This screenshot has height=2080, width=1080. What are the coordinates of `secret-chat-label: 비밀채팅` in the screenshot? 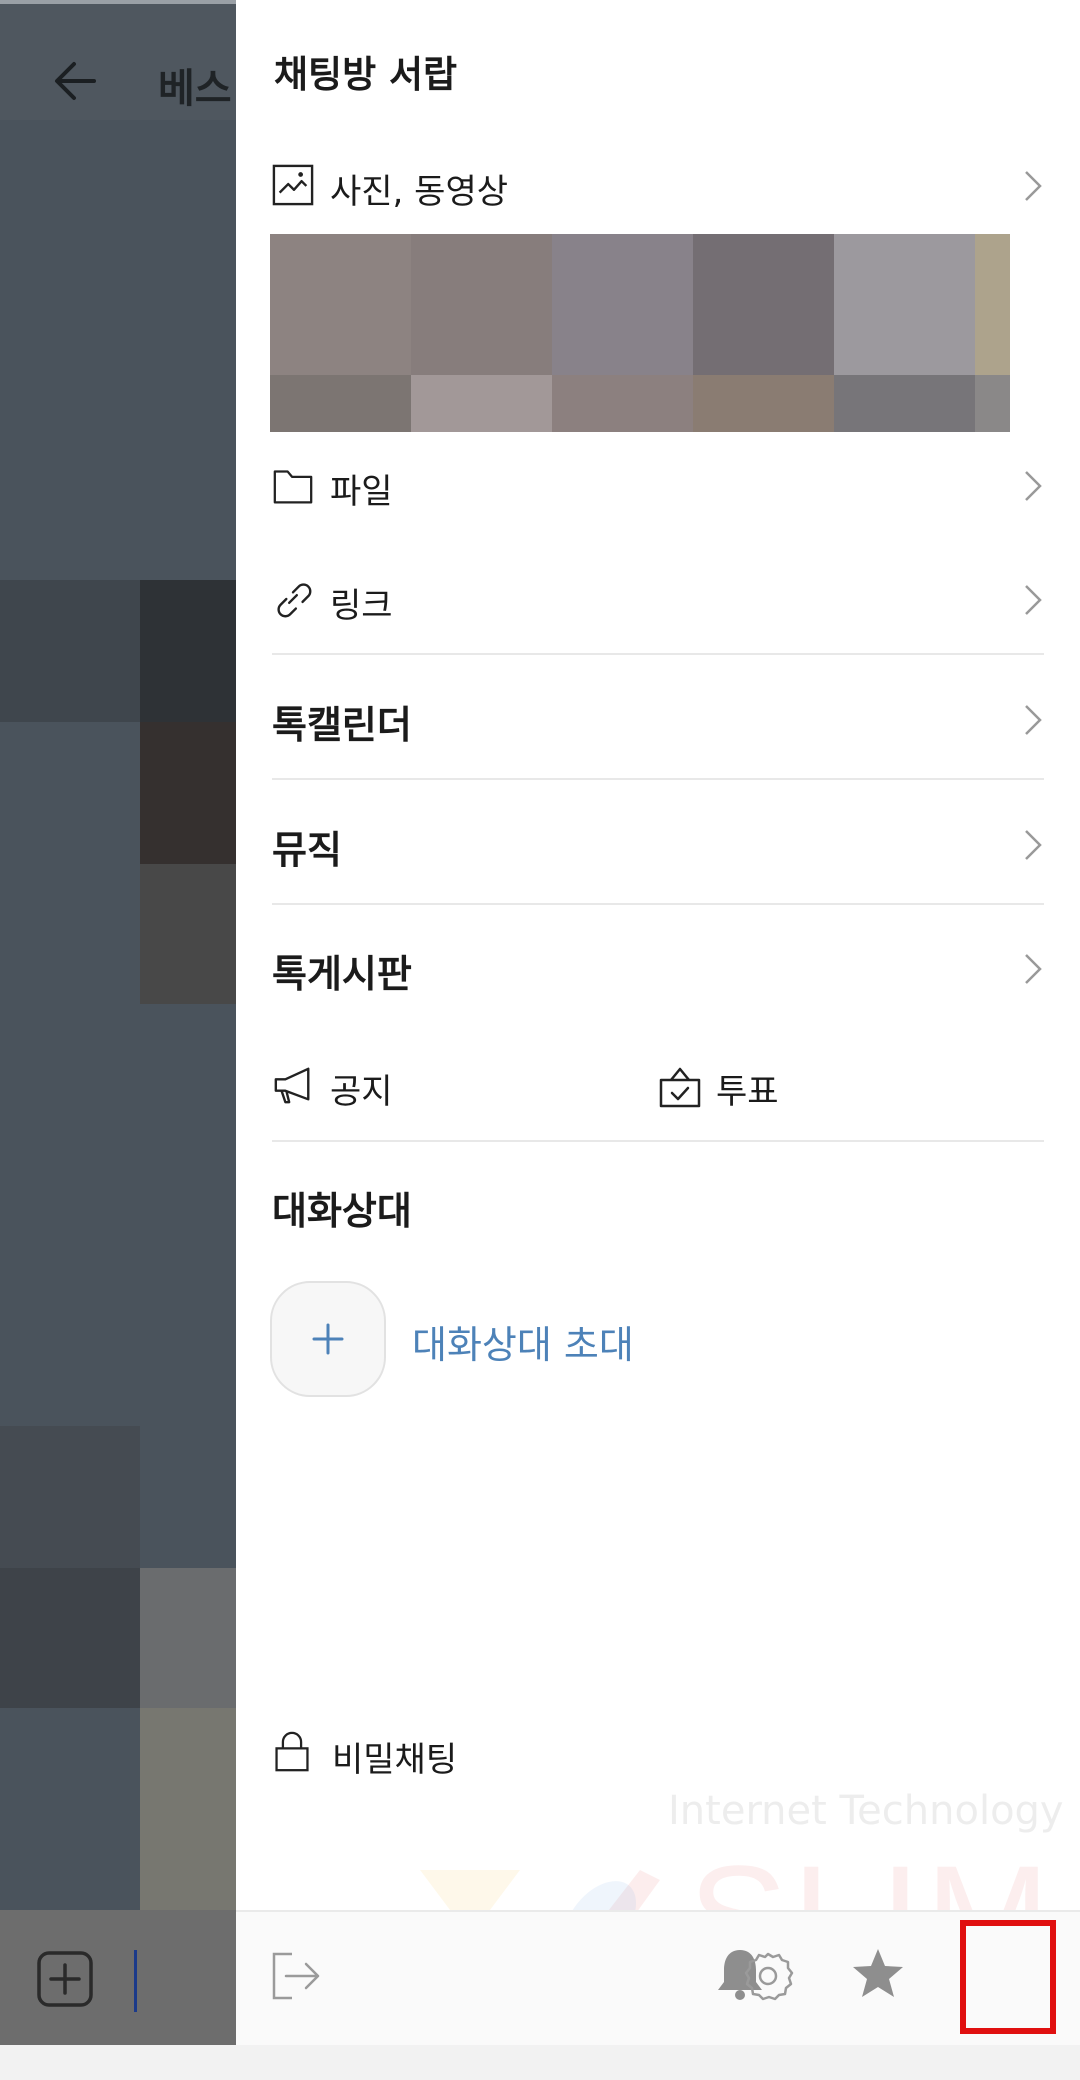 It's located at (395, 1760).